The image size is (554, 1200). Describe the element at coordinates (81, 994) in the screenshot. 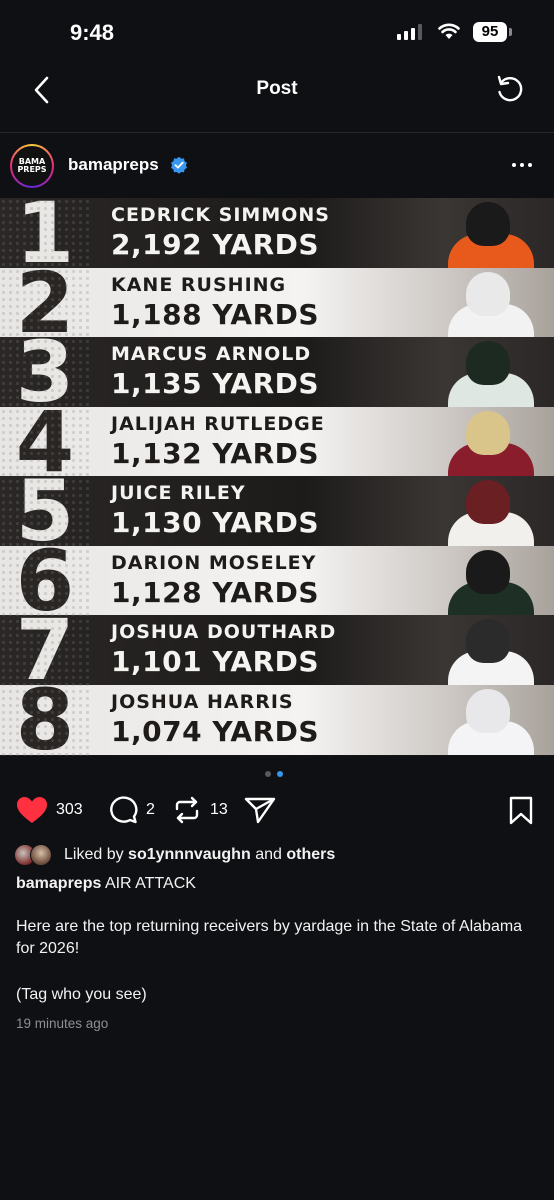

I see `caption-tag-line: (Tag who you see)` at that location.